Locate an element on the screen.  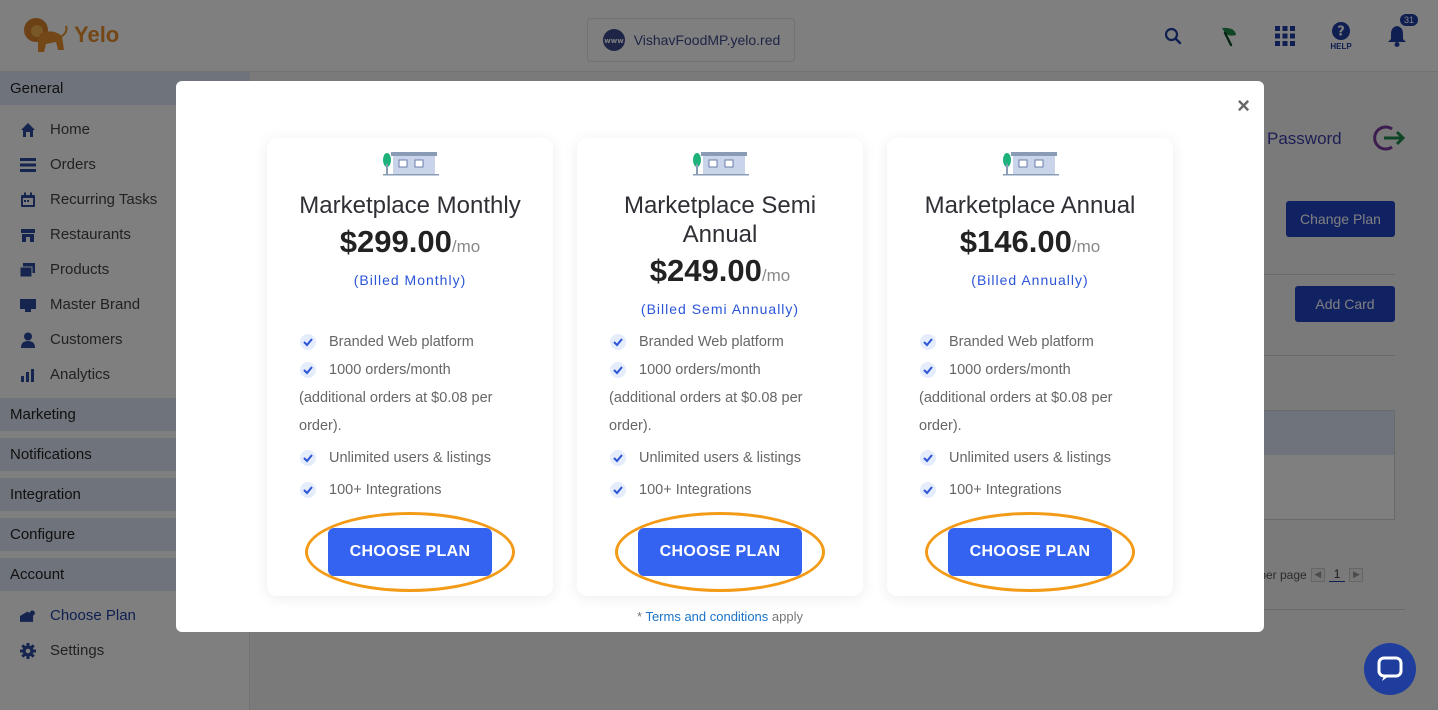
chat-launcher-button is located at coordinates (1390, 669).